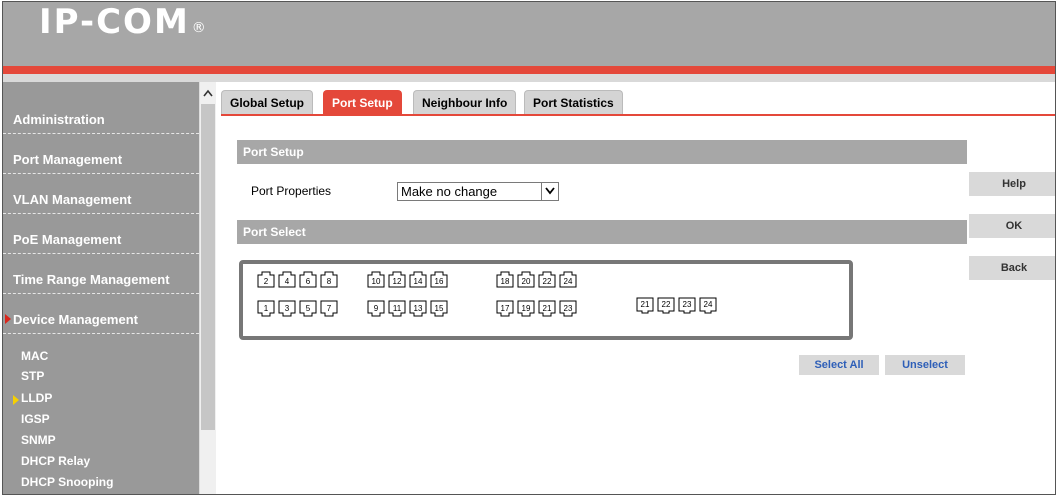 Image resolution: width=1056 pixels, height=495 pixels. What do you see at coordinates (568, 279) in the screenshot?
I see `port-top-24: 24` at bounding box center [568, 279].